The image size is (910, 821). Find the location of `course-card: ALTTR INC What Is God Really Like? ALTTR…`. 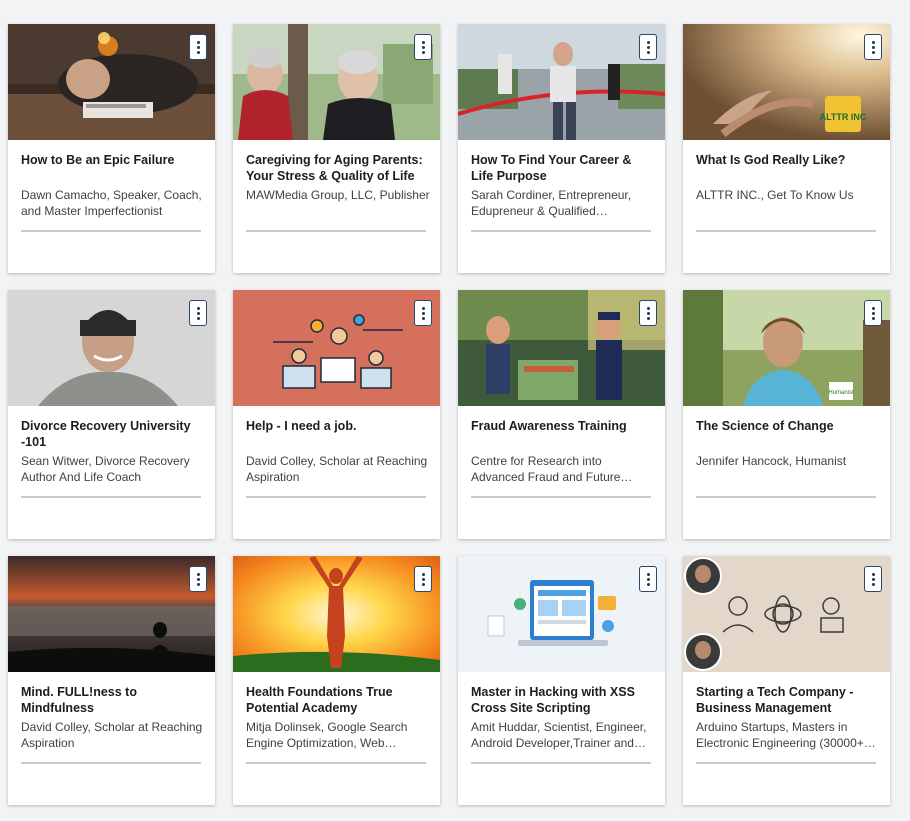

course-card: ALTTR INC What Is God Really Like? ALTTR… is located at coordinates (786, 148).